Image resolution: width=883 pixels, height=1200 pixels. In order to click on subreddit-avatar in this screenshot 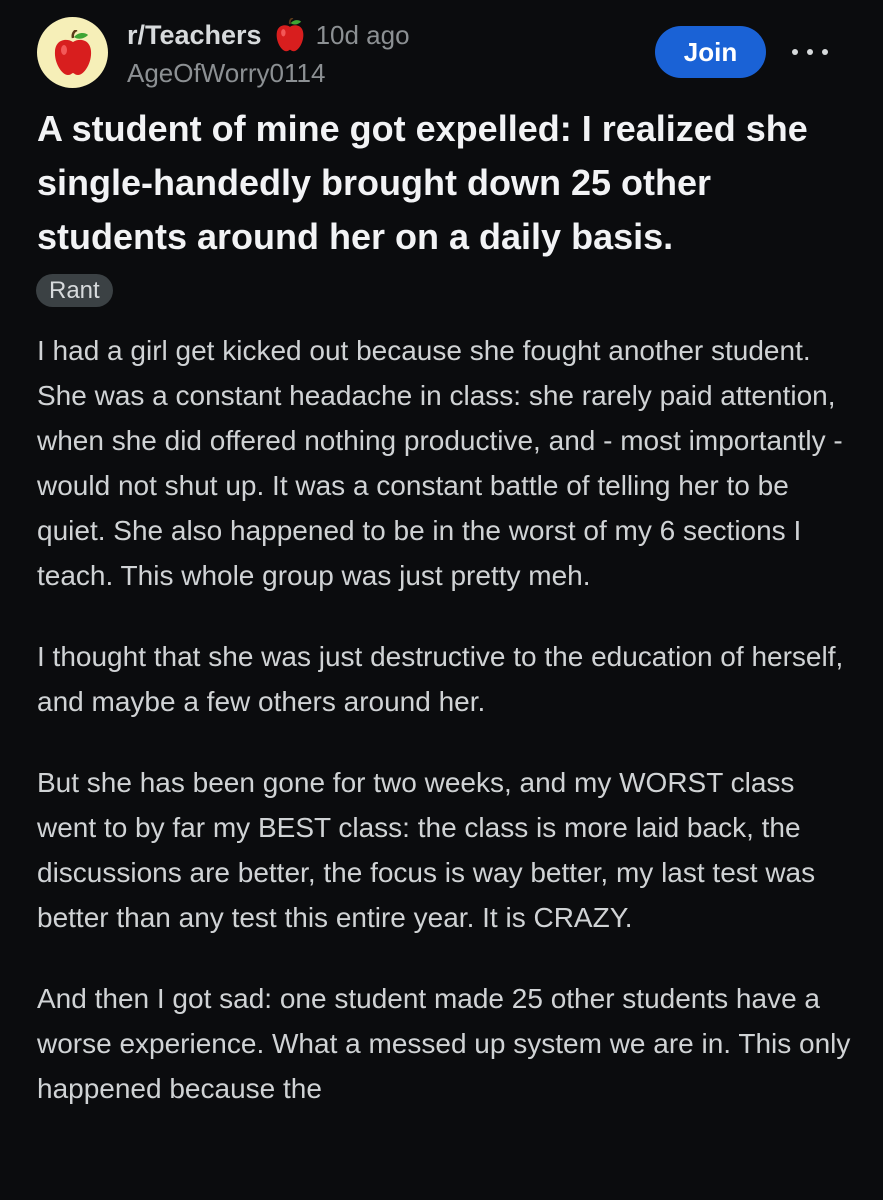, I will do `click(72, 52)`.